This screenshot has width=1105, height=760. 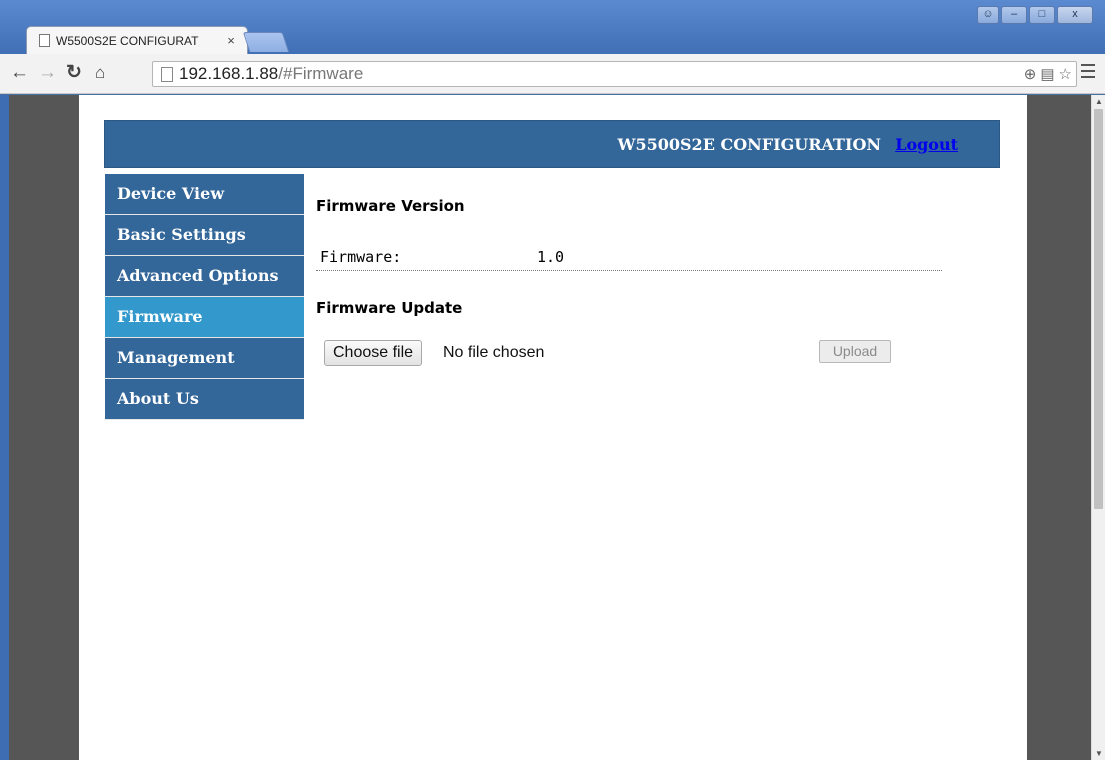 I want to click on tab-title: W5500S2E CONFIGURAT, so click(x=127, y=40).